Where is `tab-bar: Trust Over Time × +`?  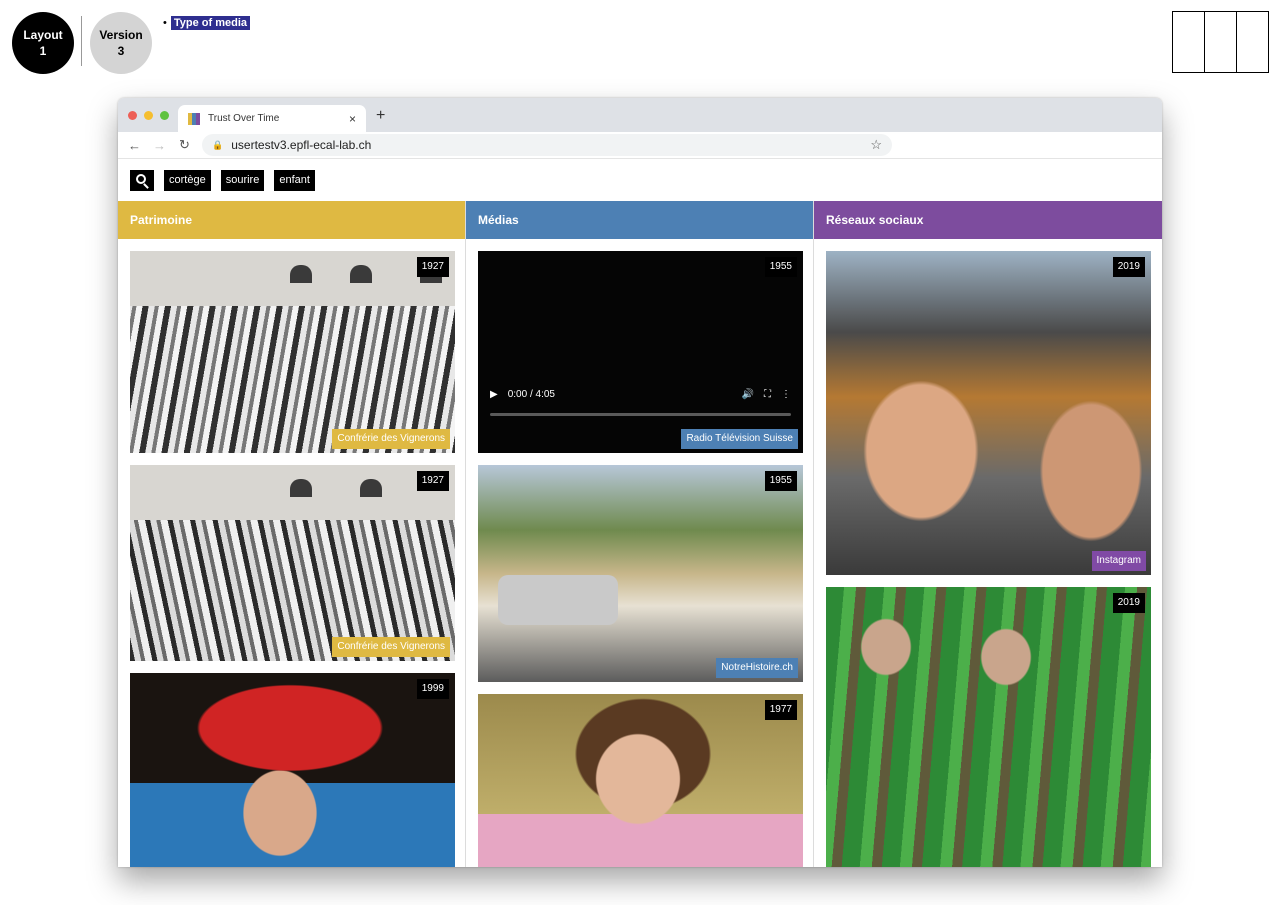 tab-bar: Trust Over Time × + is located at coordinates (640, 115).